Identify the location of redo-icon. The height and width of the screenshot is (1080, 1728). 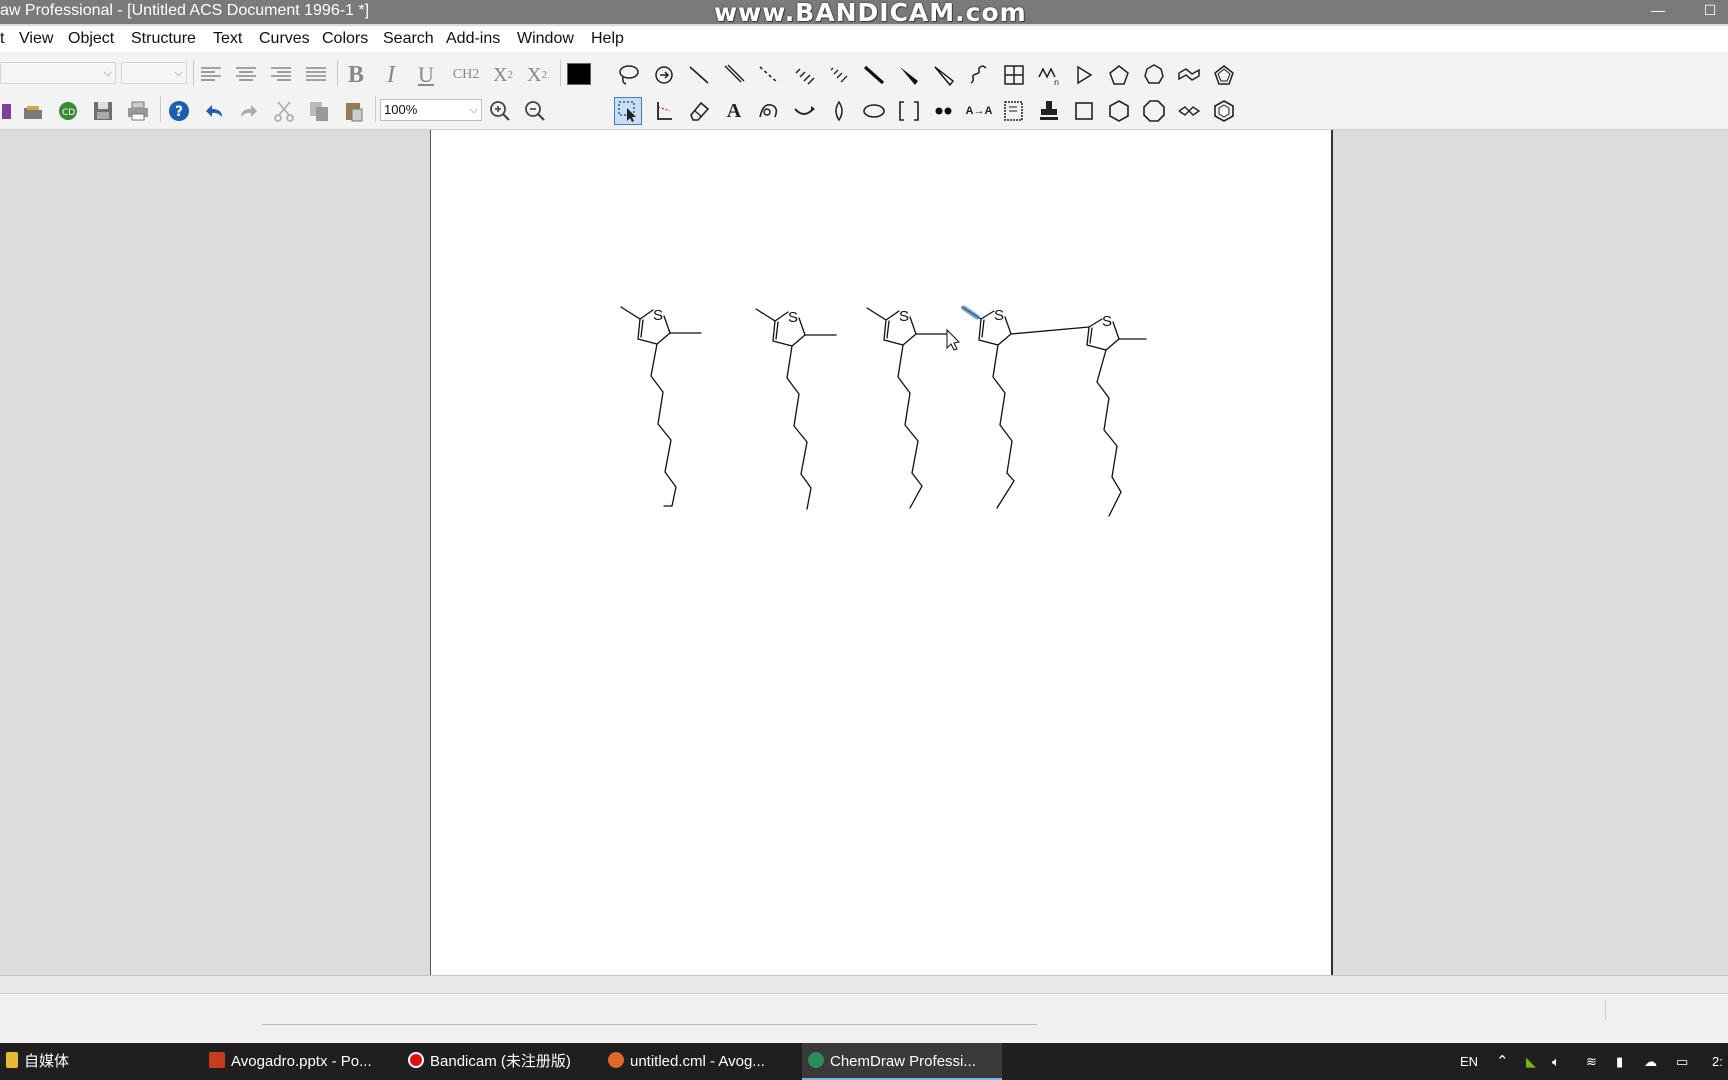
(249, 111).